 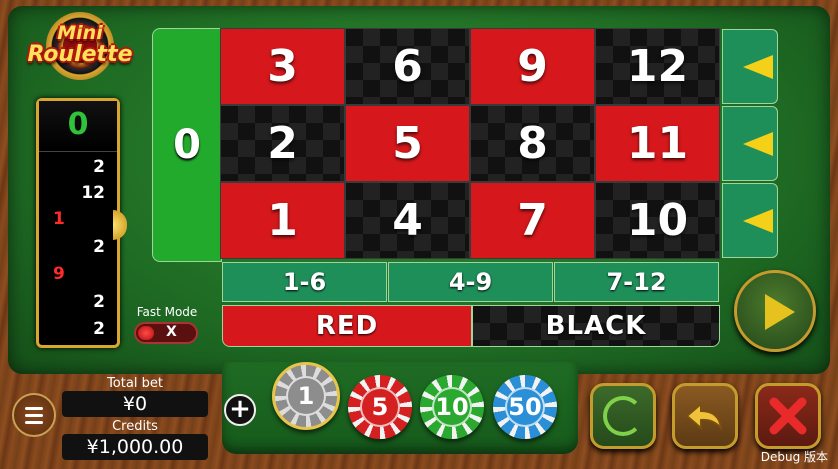 I want to click on cell-number: 8, so click(x=532, y=143).